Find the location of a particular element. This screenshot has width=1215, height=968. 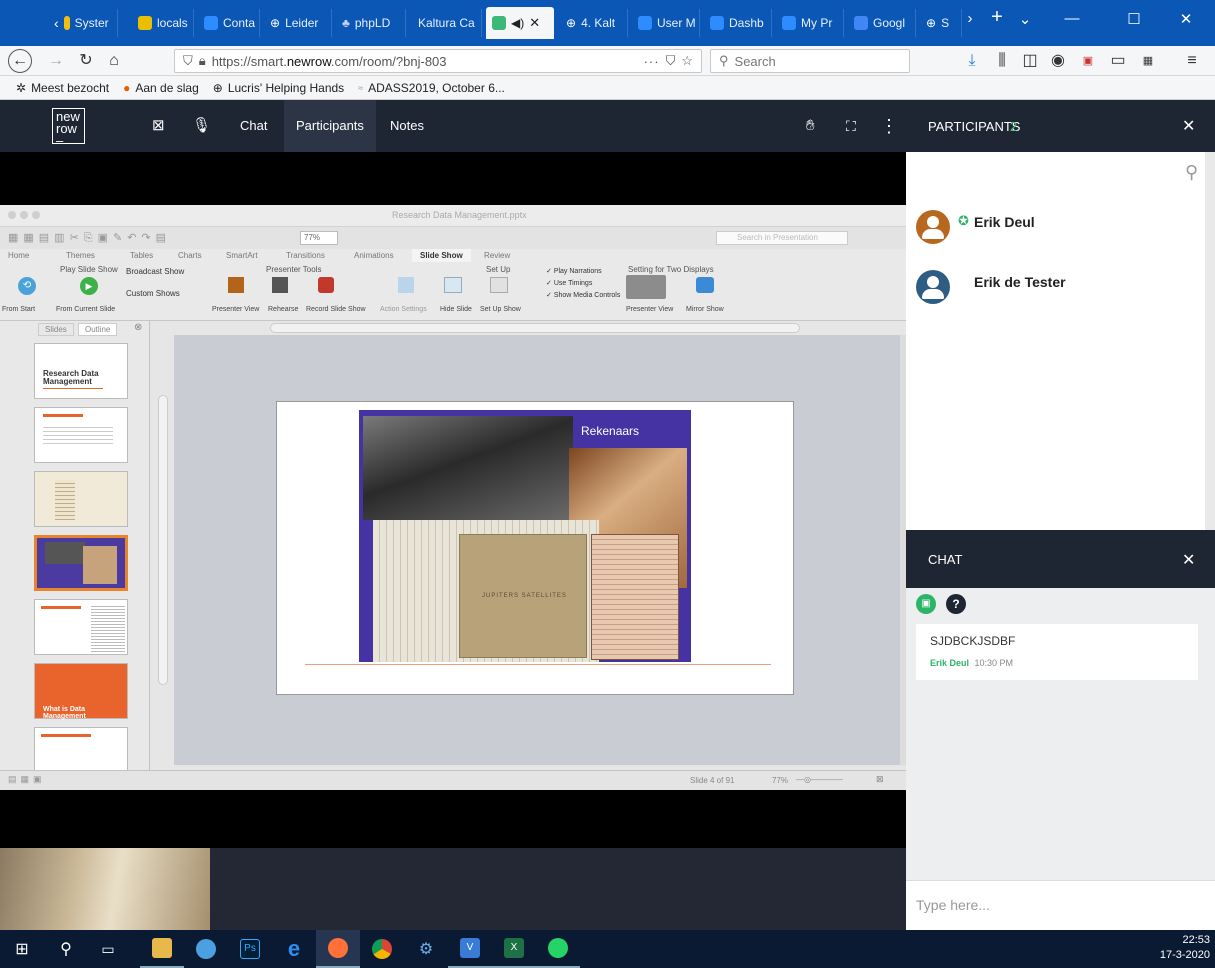

whatsapp-icon is located at coordinates (558, 949).